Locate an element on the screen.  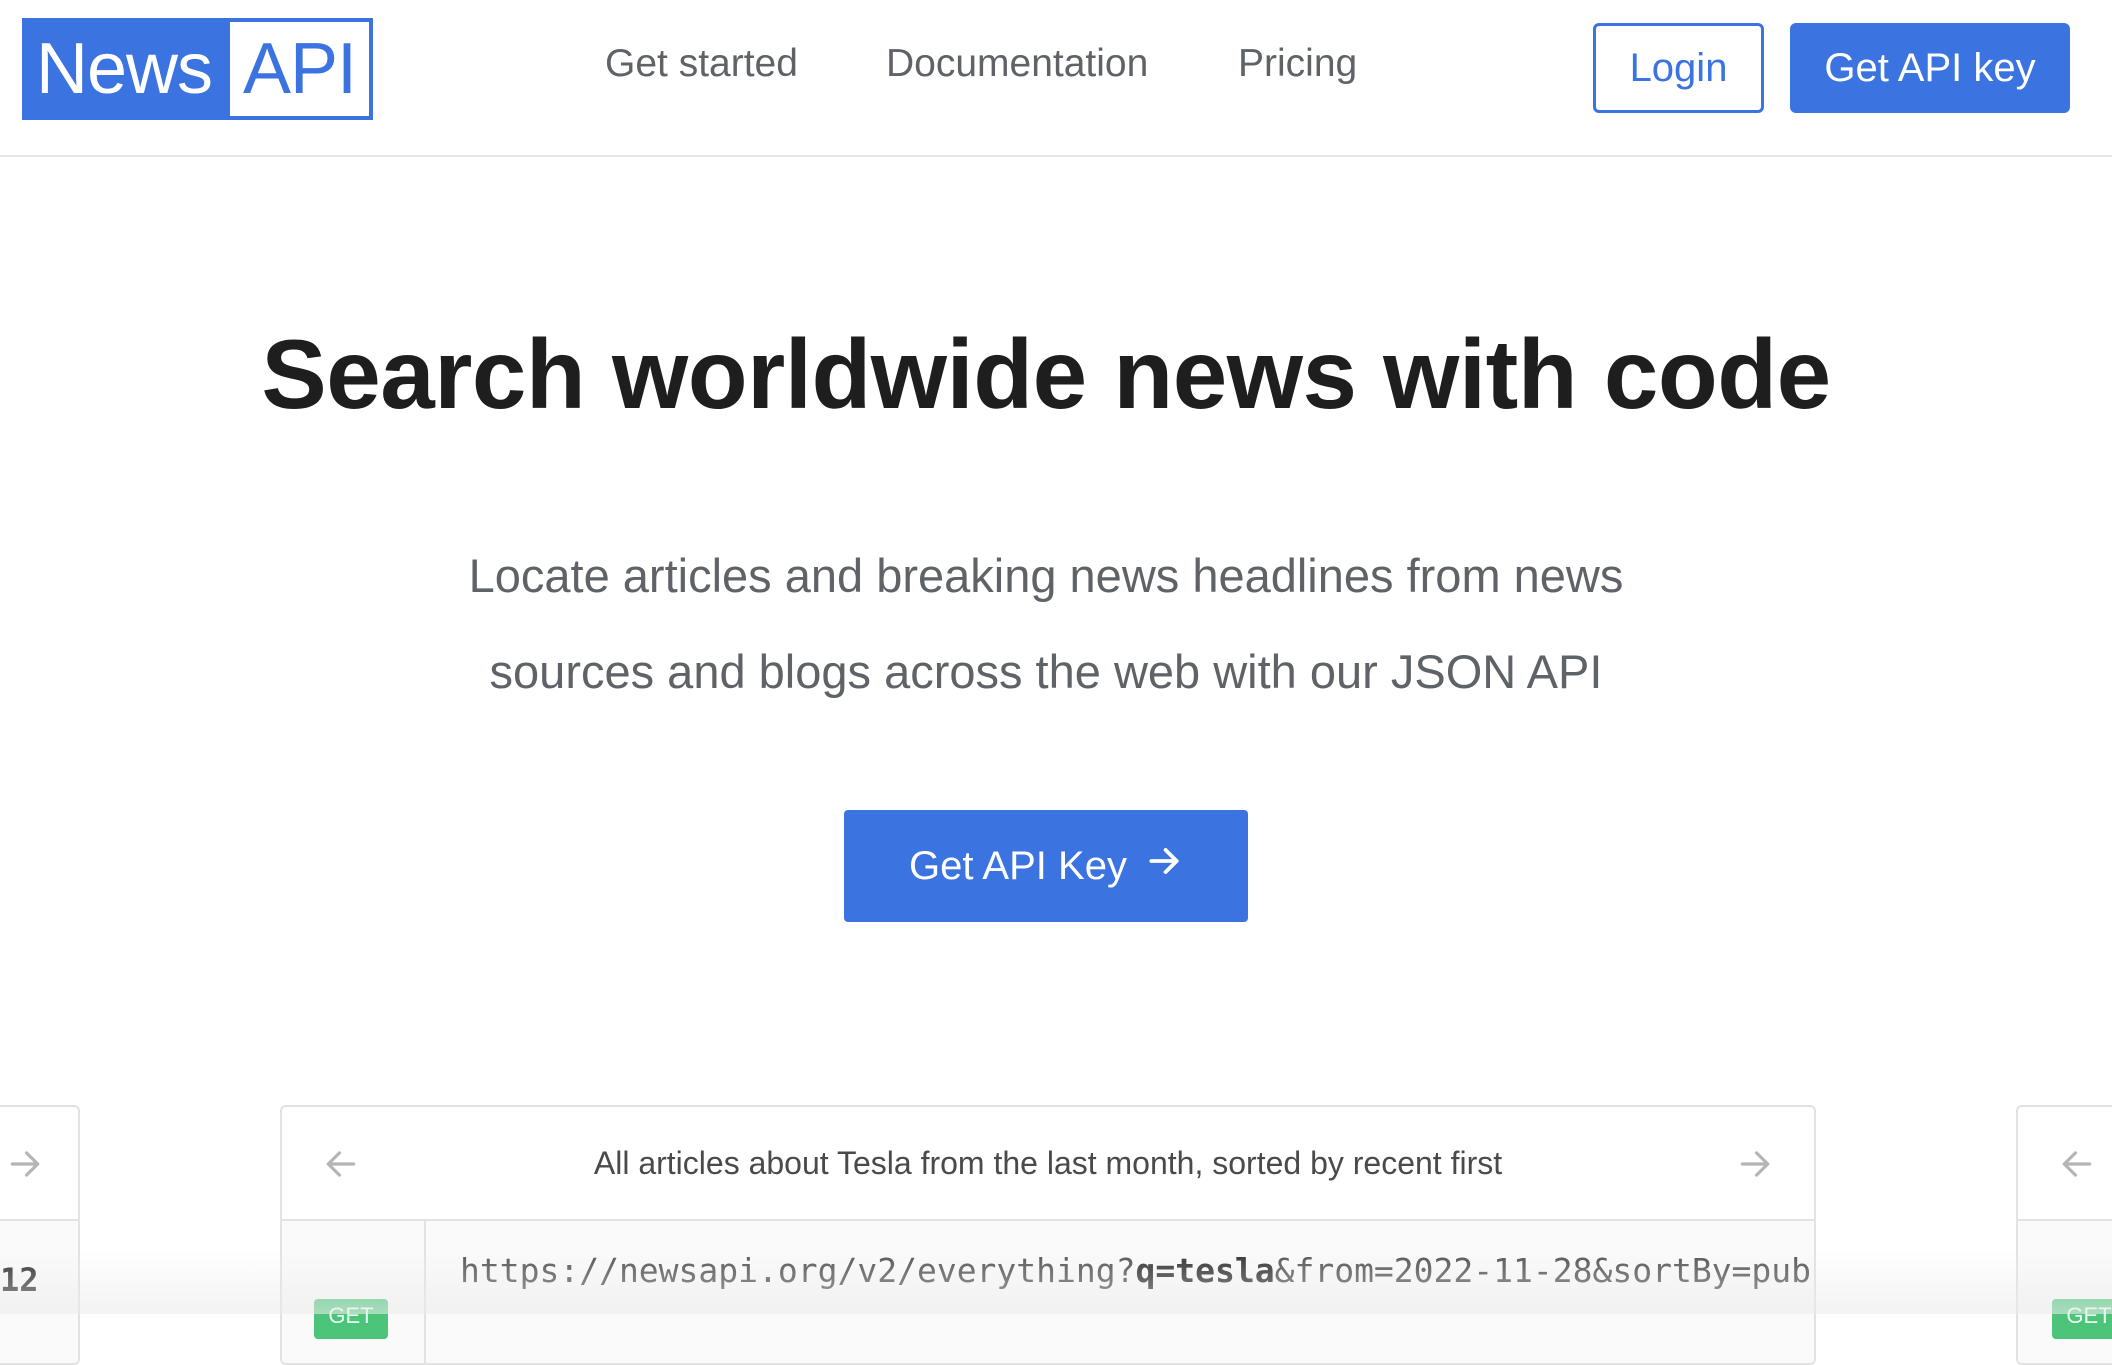
logo-word-news: News is located at coordinates (124, 69).